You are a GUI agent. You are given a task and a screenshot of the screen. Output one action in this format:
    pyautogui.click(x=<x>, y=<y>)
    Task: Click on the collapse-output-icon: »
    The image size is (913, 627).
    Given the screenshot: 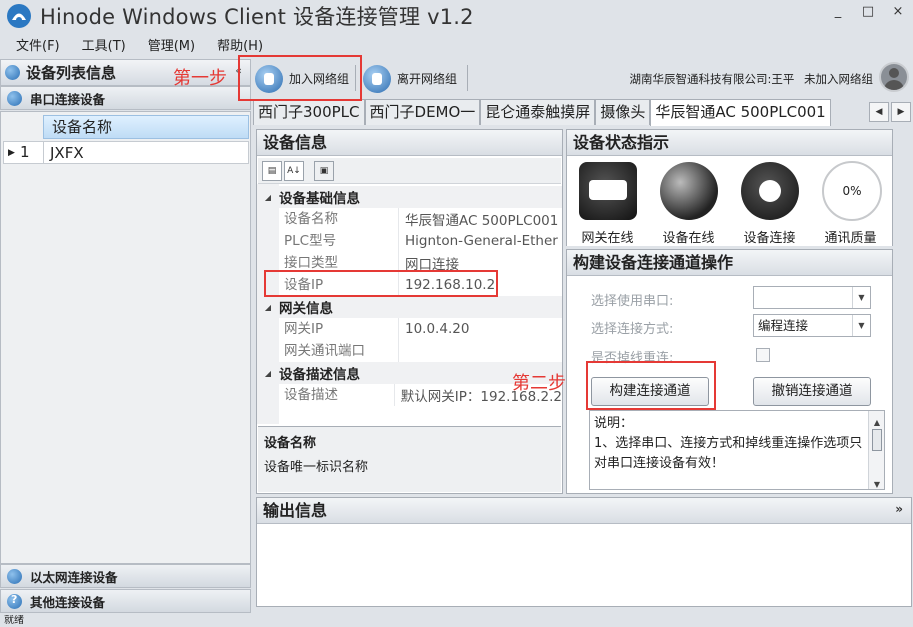 What is the action you would take?
    pyautogui.click(x=899, y=509)
    